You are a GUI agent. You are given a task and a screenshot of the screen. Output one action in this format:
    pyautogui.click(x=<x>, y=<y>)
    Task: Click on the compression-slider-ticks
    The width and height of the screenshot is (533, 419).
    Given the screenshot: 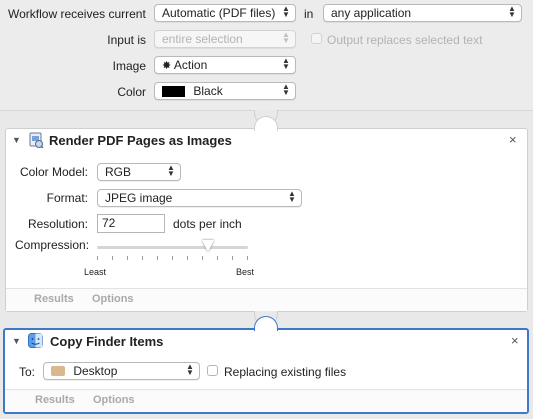 What is the action you would take?
    pyautogui.click(x=172, y=258)
    